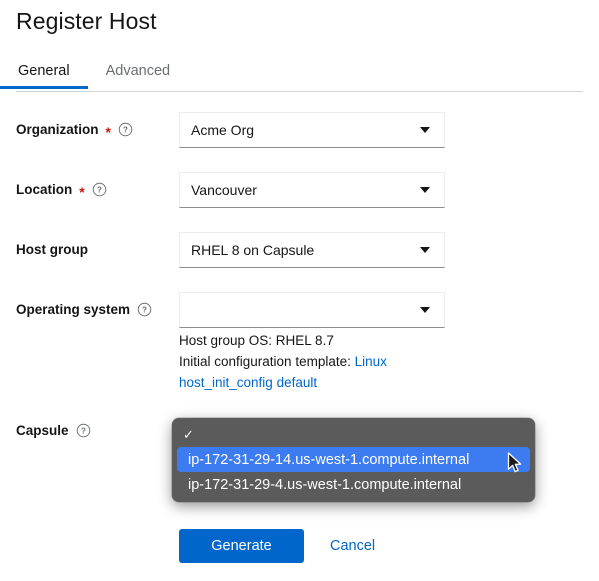  Describe the element at coordinates (267, 361) in the screenshot. I see `helper-initial-config-prefix: Initial configuration template:` at that location.